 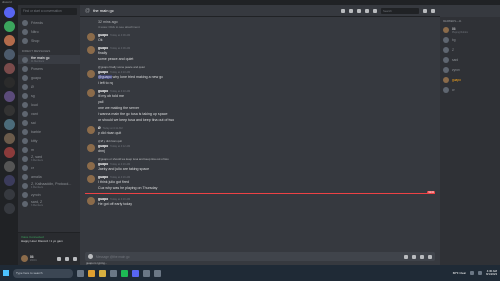 I want to click on dm-heading: DIRECT MESSAGES, so click(x=36, y=51).